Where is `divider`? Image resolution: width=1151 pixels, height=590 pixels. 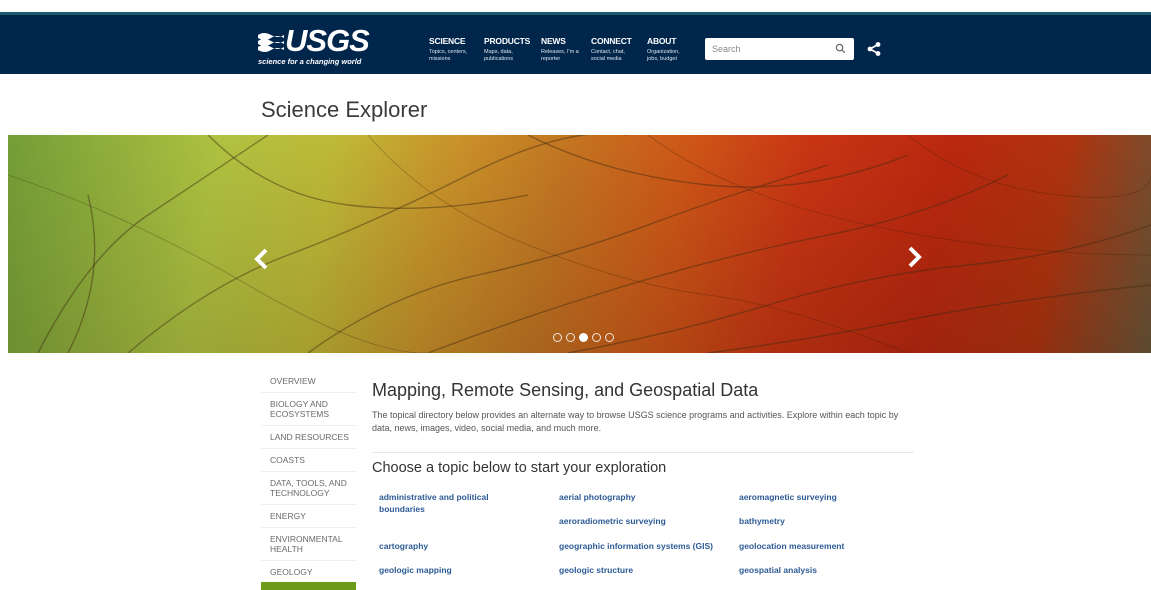
divider is located at coordinates (643, 452).